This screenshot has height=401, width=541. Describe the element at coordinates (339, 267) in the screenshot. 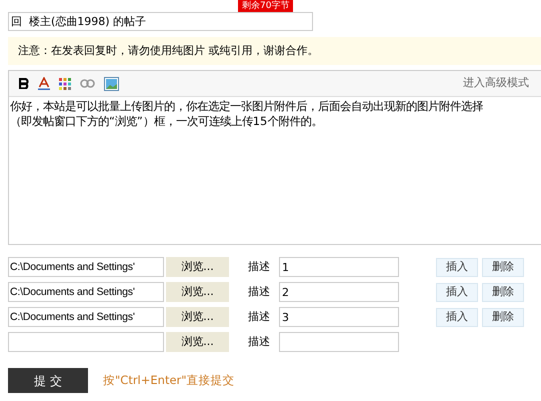

I see `description-field: 1` at that location.